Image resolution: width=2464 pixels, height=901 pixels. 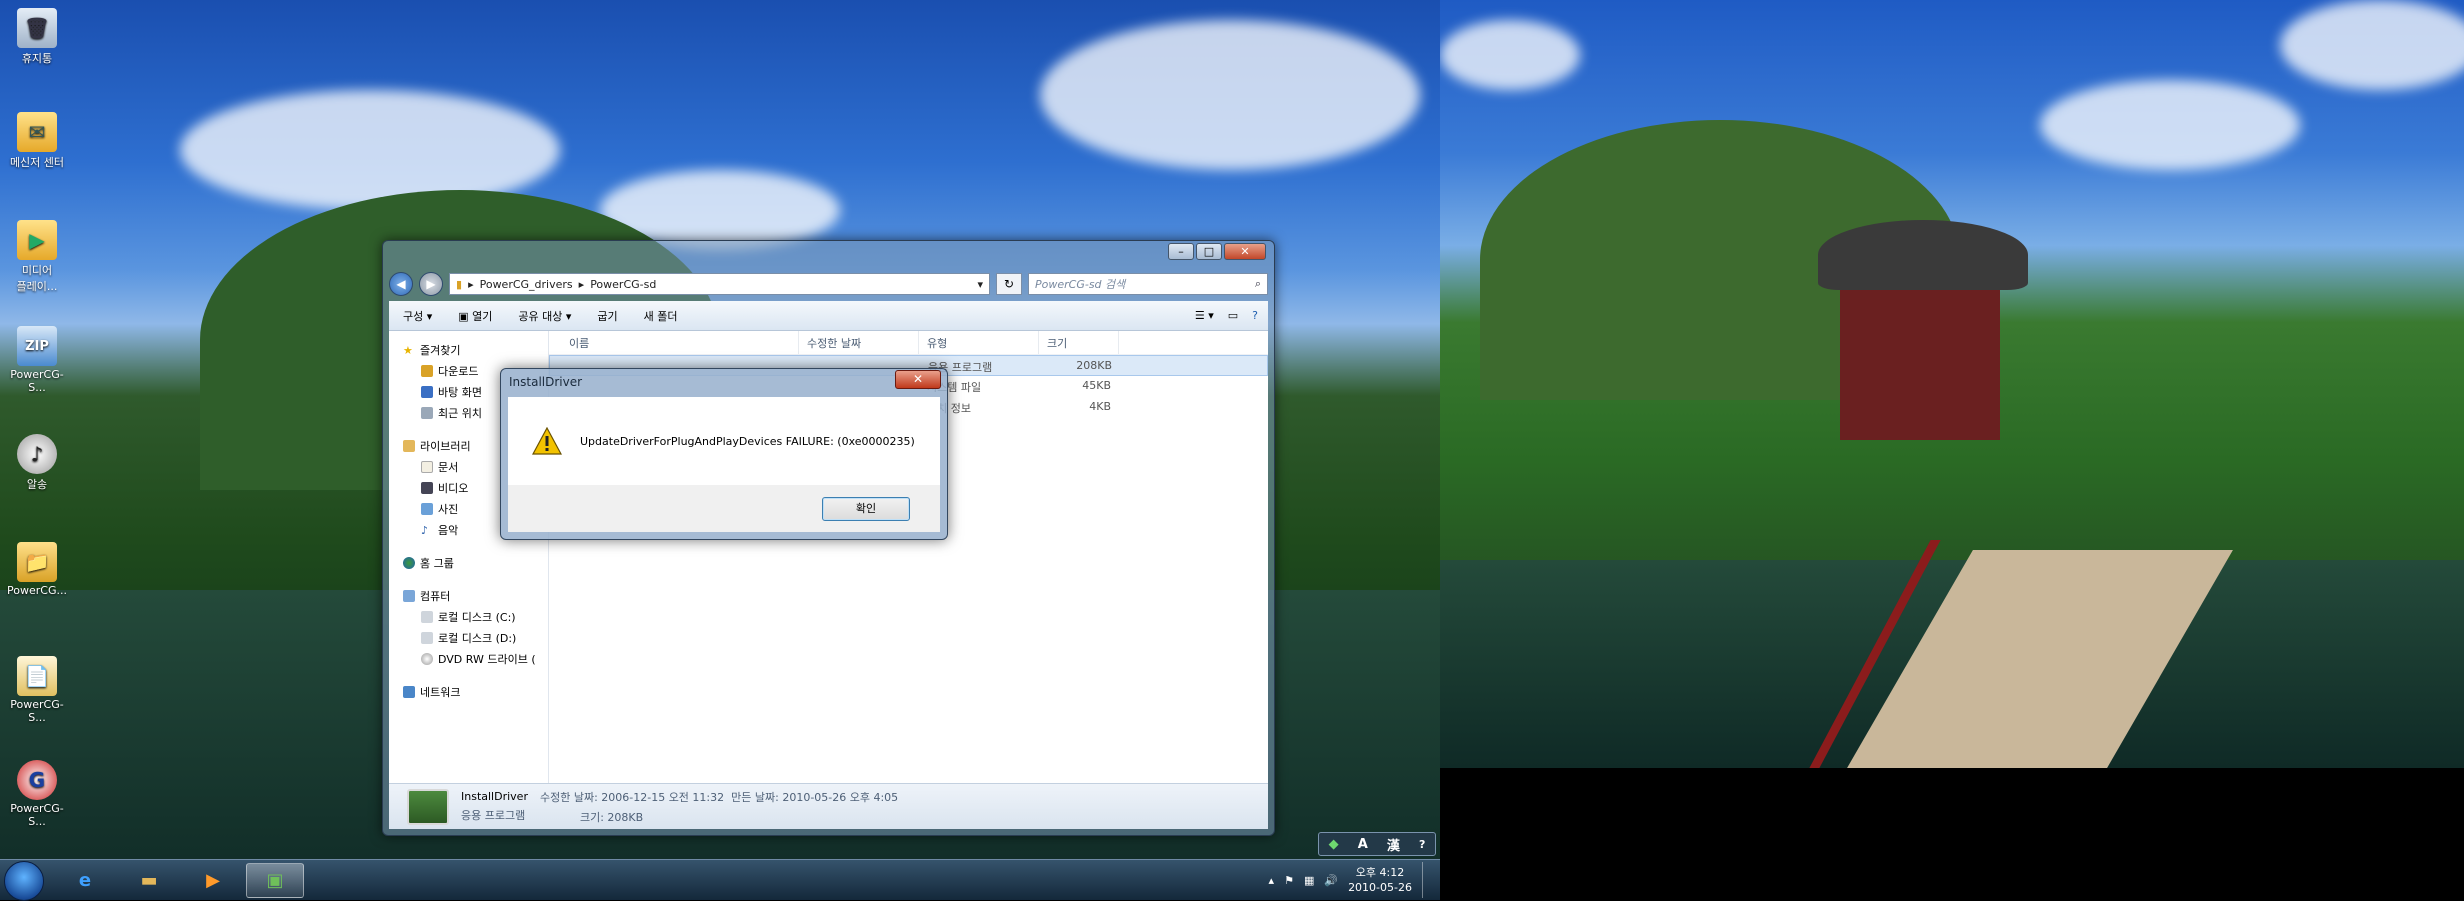 I want to click on nav-label: 바탕 화면, so click(x=460, y=392).